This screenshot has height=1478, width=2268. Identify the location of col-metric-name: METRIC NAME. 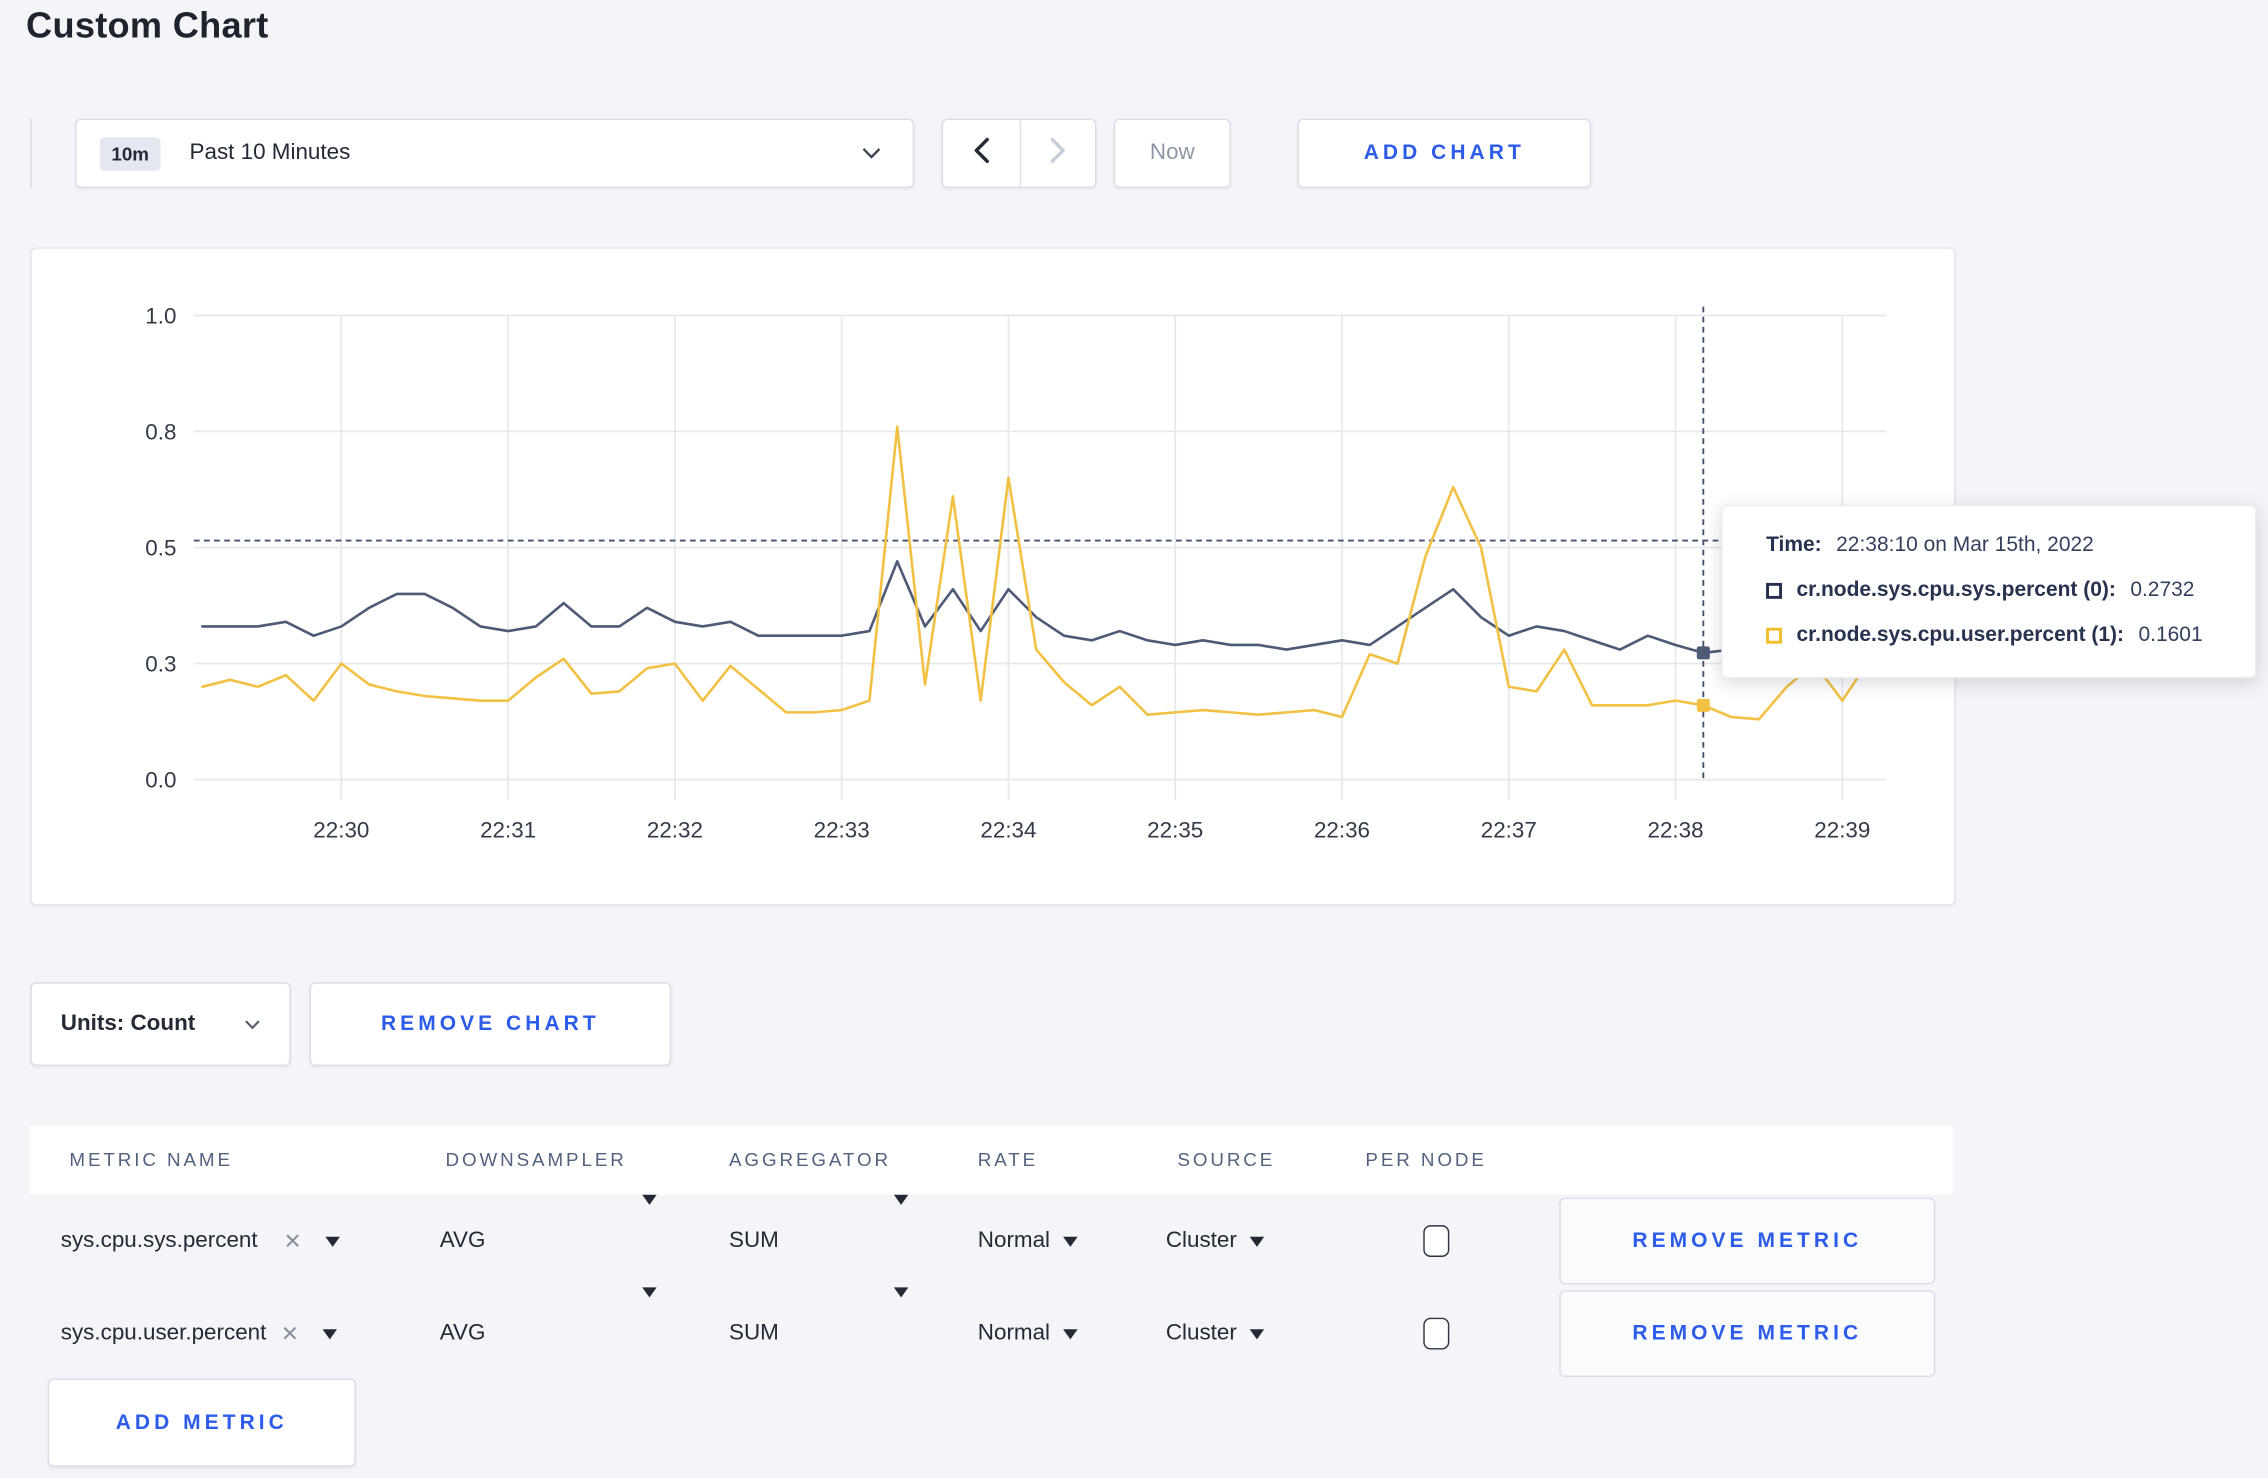
(151, 1159).